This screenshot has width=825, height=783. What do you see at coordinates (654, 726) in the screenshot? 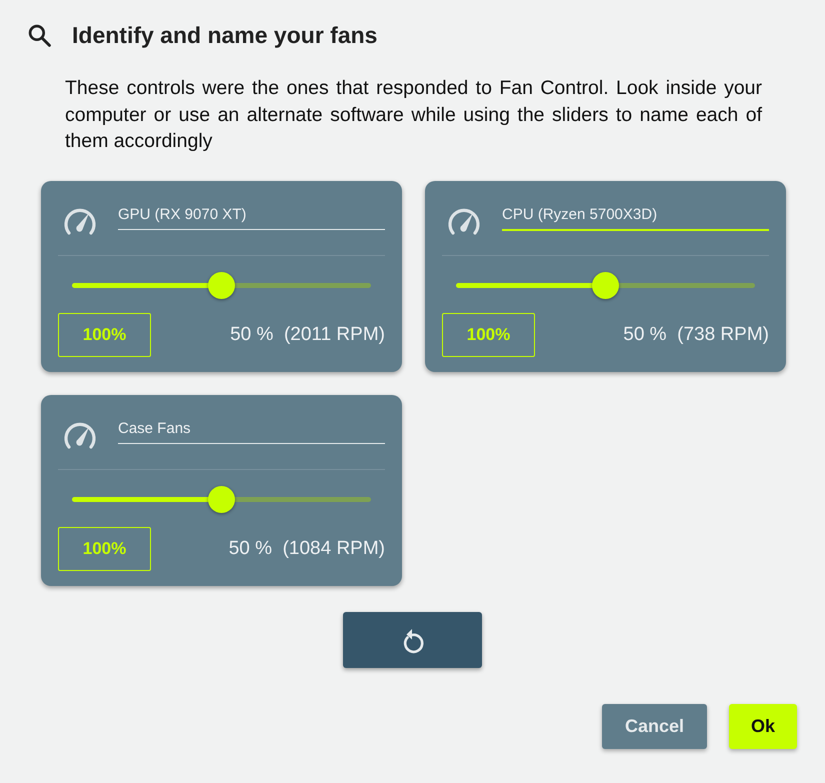
I see `cancel-button: Cancel` at bounding box center [654, 726].